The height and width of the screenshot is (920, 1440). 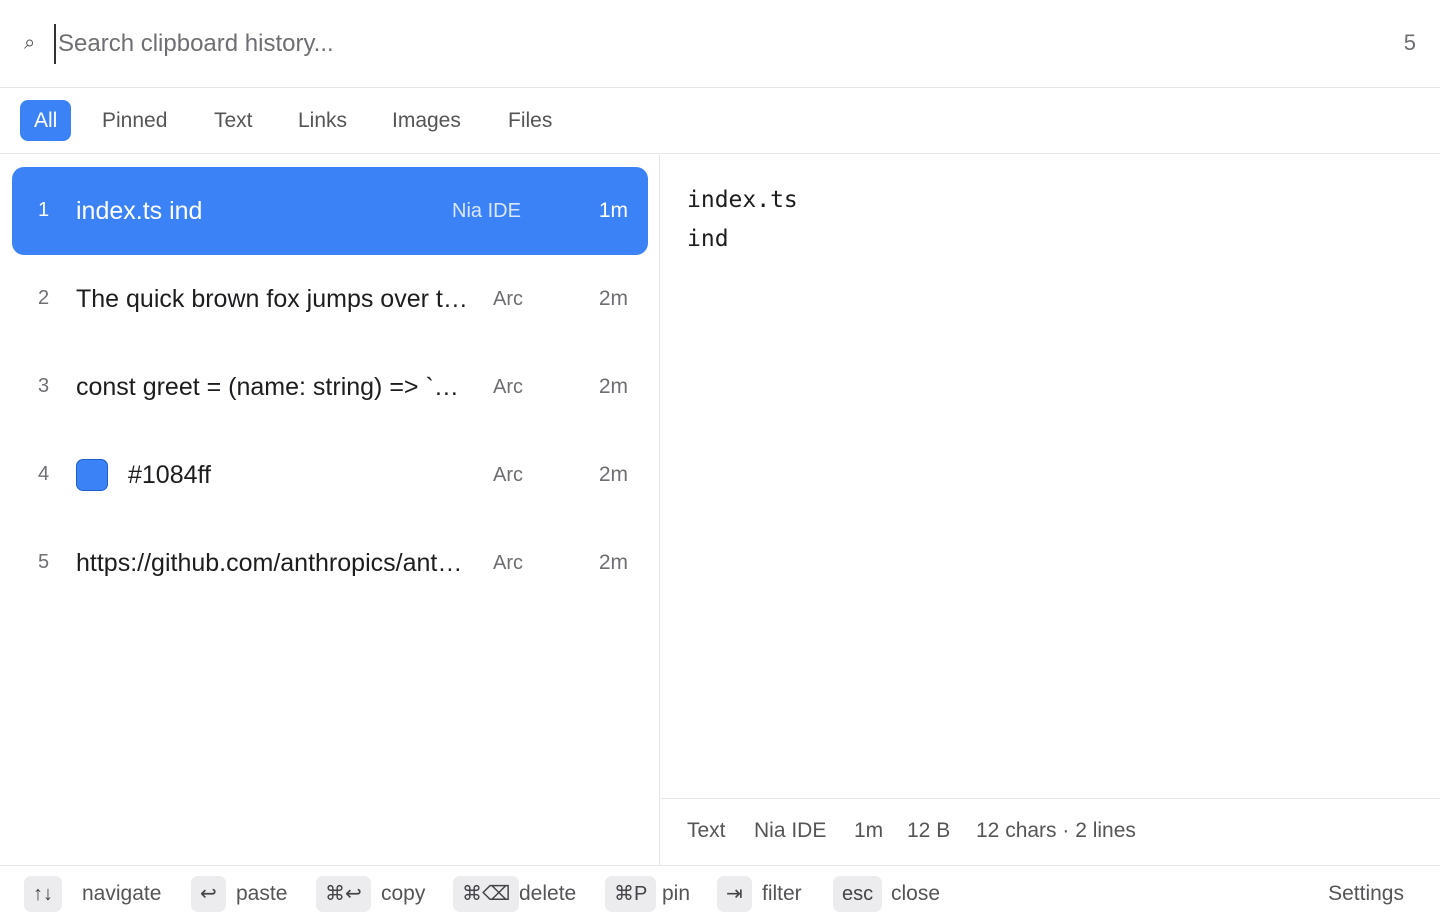 I want to click on tab-text: Text, so click(x=233, y=120).